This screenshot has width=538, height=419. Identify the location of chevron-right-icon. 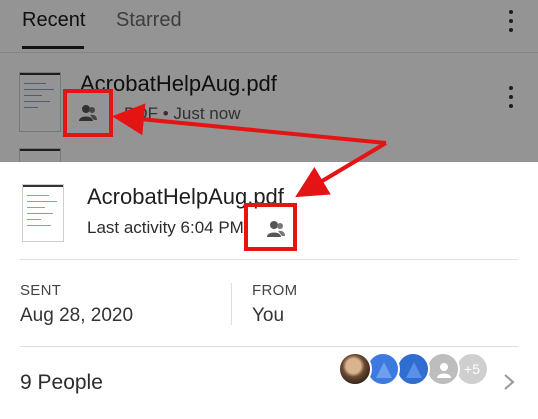
(509, 382).